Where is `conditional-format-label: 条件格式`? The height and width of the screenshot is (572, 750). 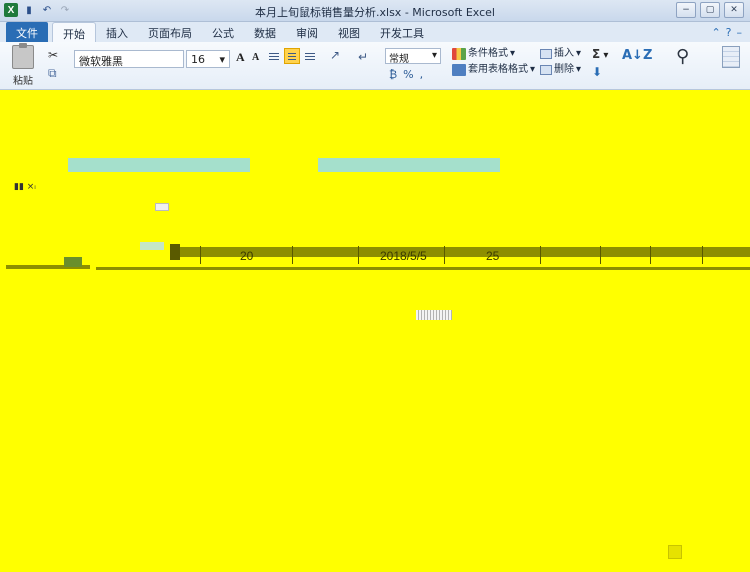 conditional-format-label: 条件格式 is located at coordinates (488, 53).